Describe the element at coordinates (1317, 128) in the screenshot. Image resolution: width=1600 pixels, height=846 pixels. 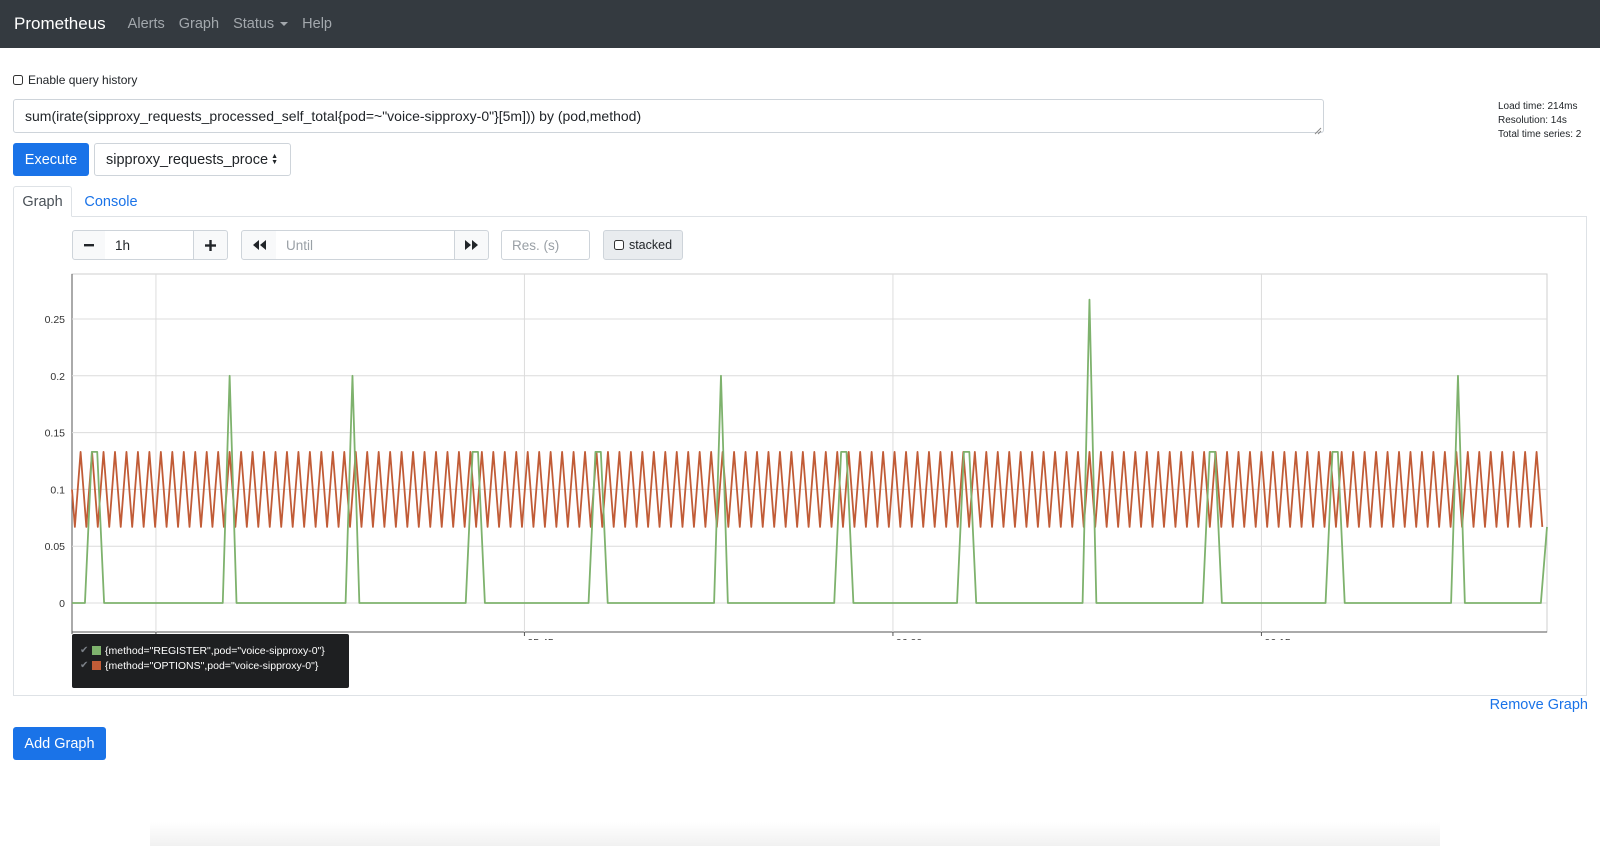
I see `resize-grip-icon` at that location.